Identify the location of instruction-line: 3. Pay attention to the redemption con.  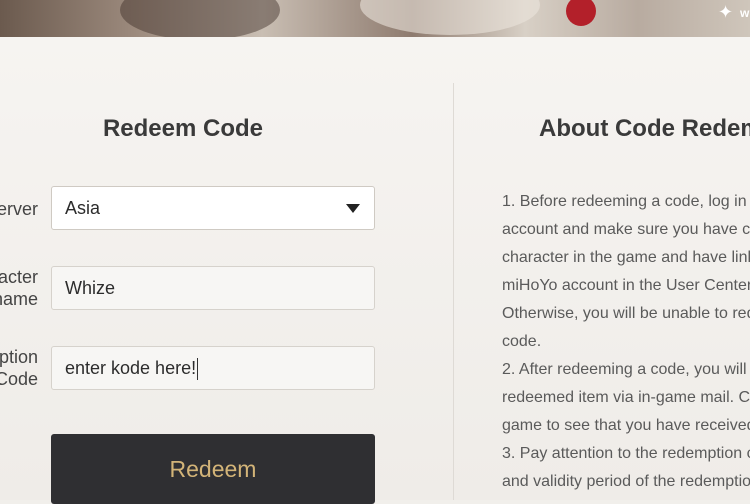
(626, 453).